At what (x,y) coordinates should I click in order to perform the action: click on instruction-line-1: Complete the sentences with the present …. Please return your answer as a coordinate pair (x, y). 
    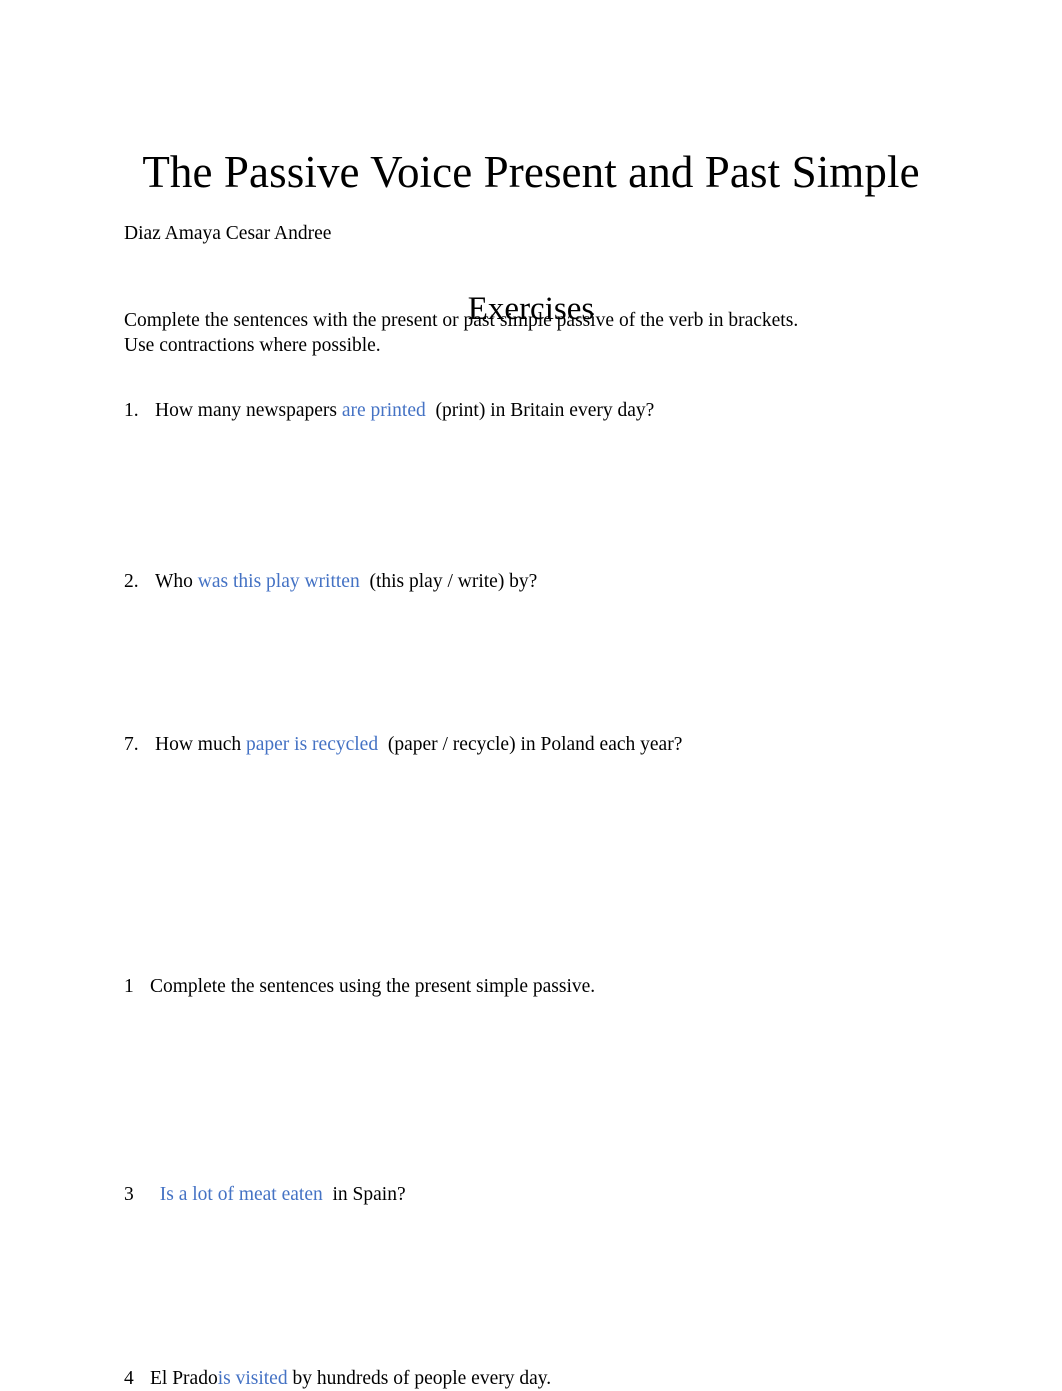
    Looking at the image, I should click on (461, 320).